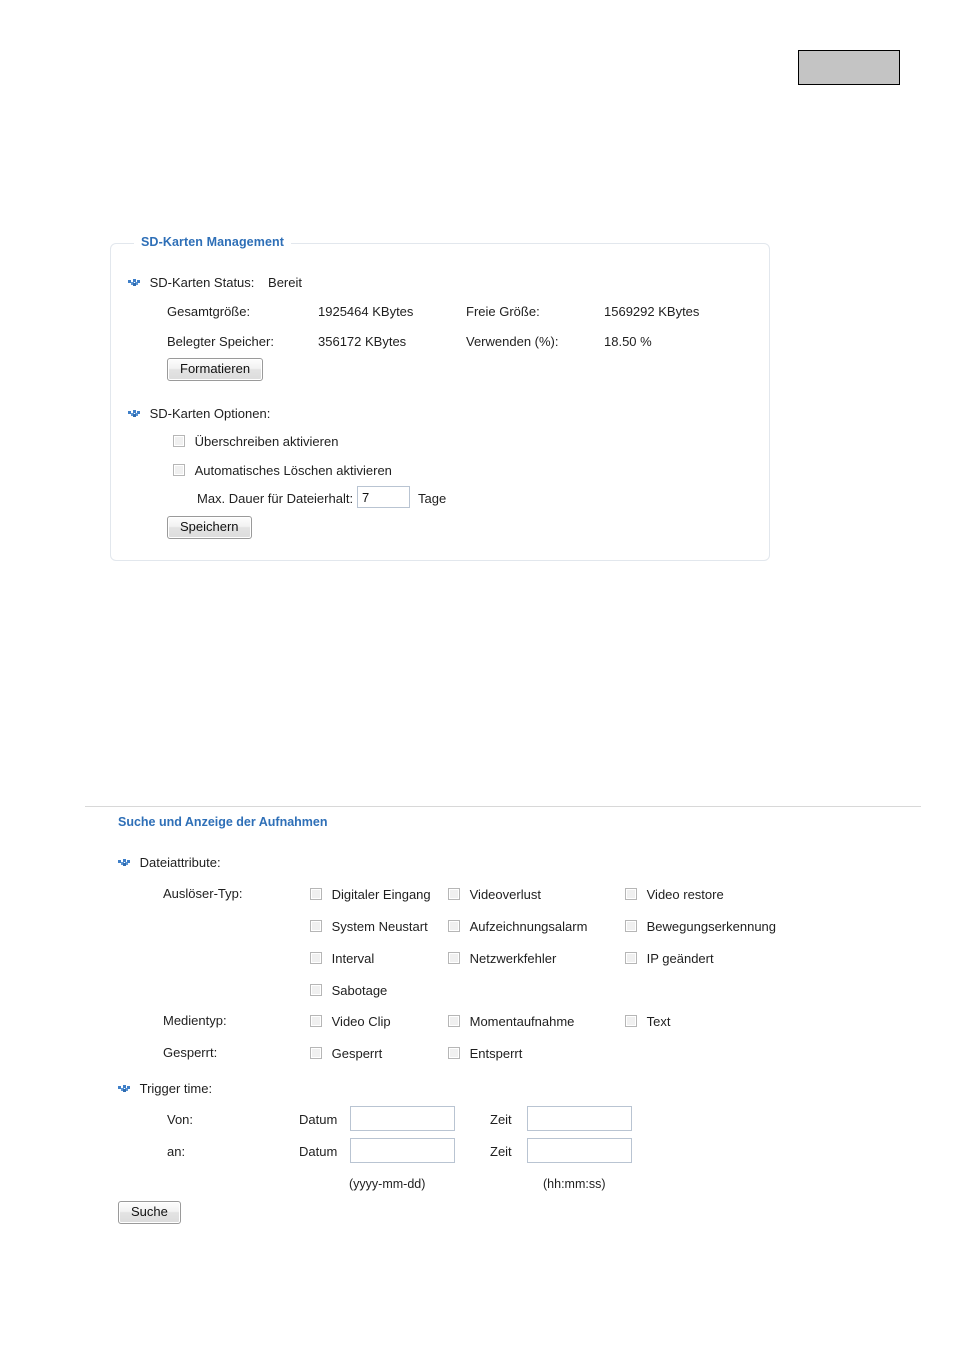 The width and height of the screenshot is (954, 1350). What do you see at coordinates (318, 1151) in the screenshot?
I see `to-date-label: Datum` at bounding box center [318, 1151].